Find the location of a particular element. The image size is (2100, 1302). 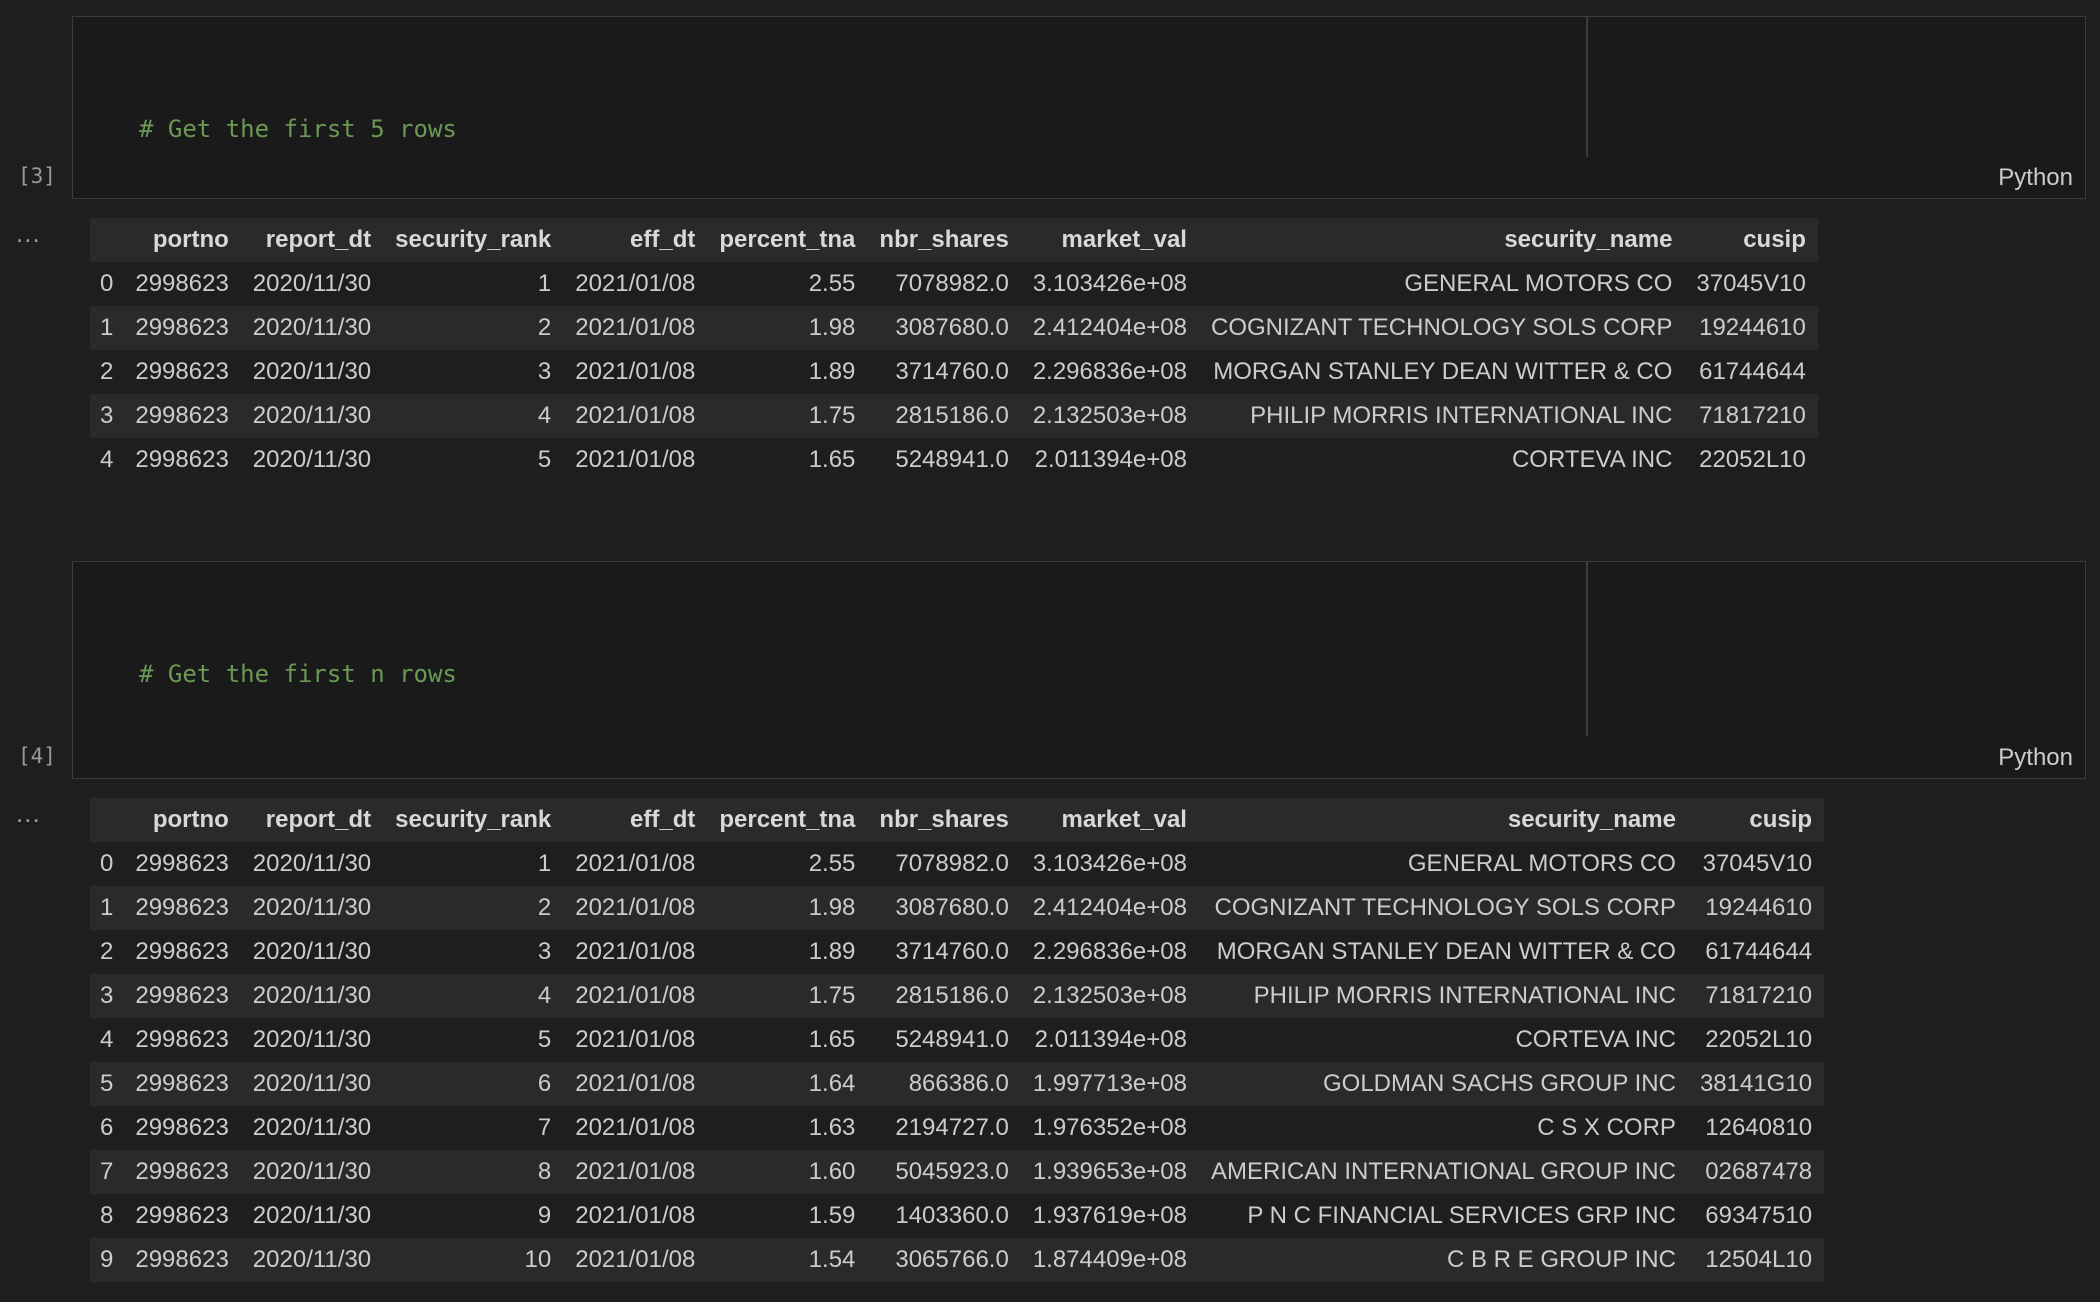

row-index: 5 is located at coordinates (107, 1083).